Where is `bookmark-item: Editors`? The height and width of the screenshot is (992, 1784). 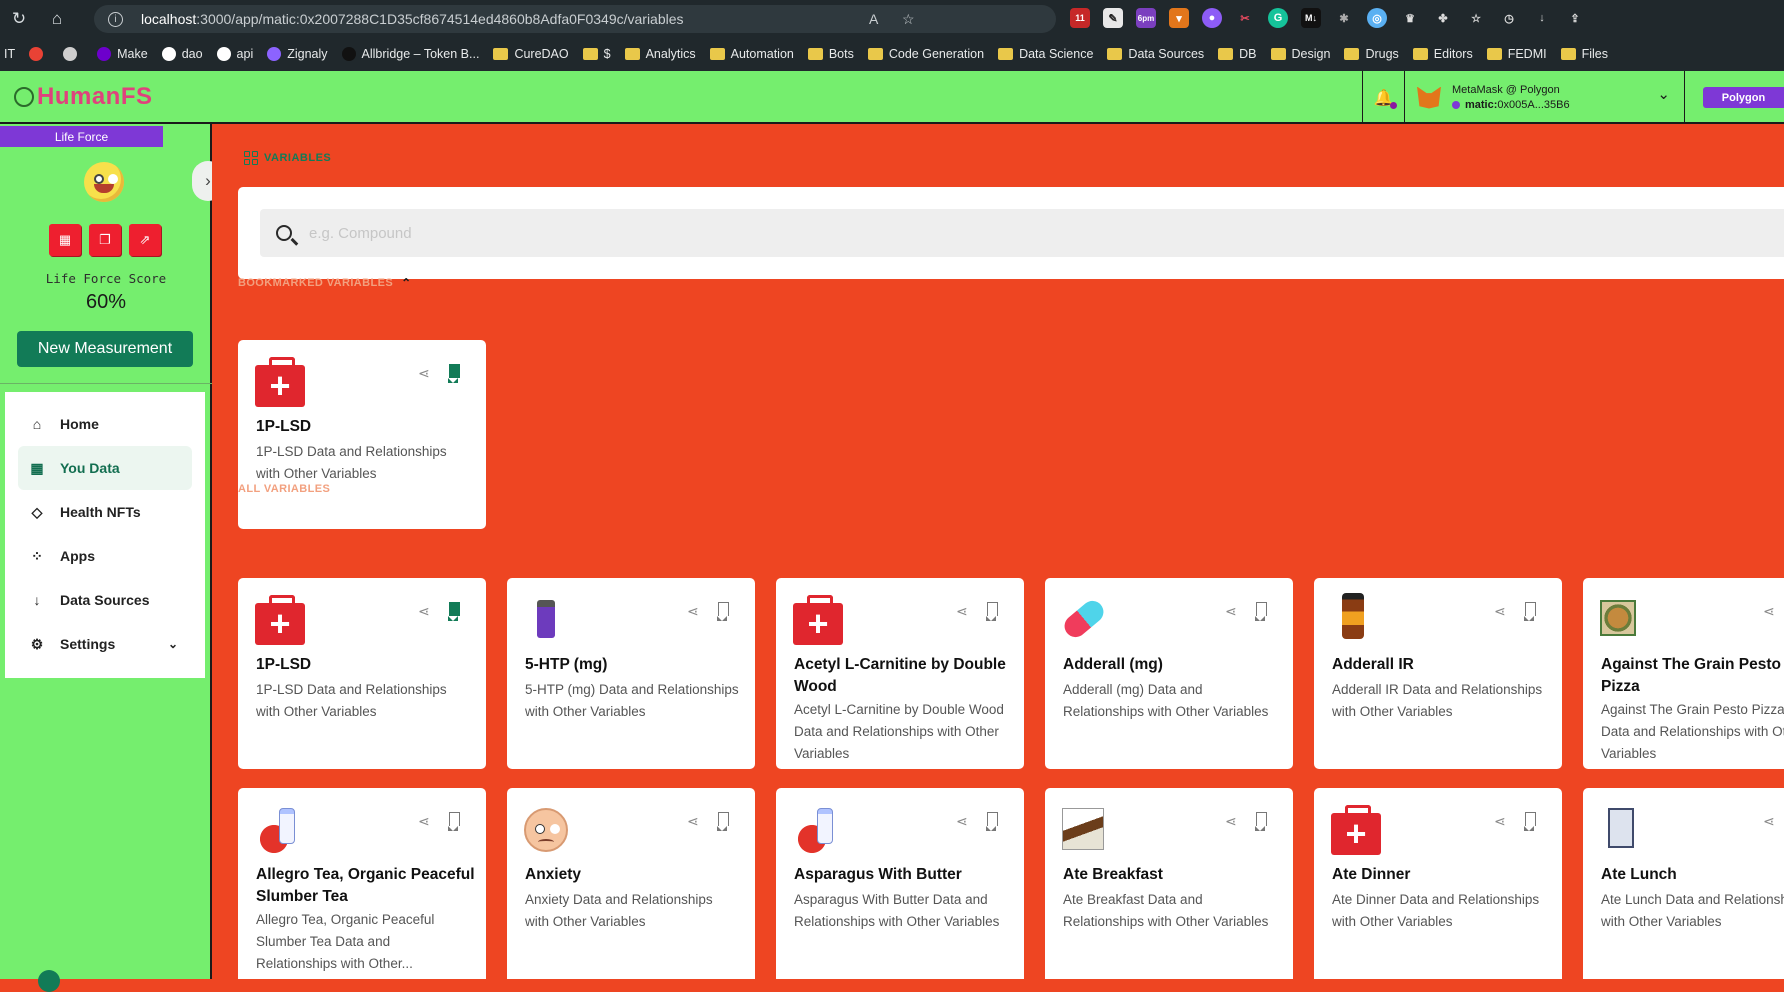
bookmark-item: Editors is located at coordinates (1442, 54).